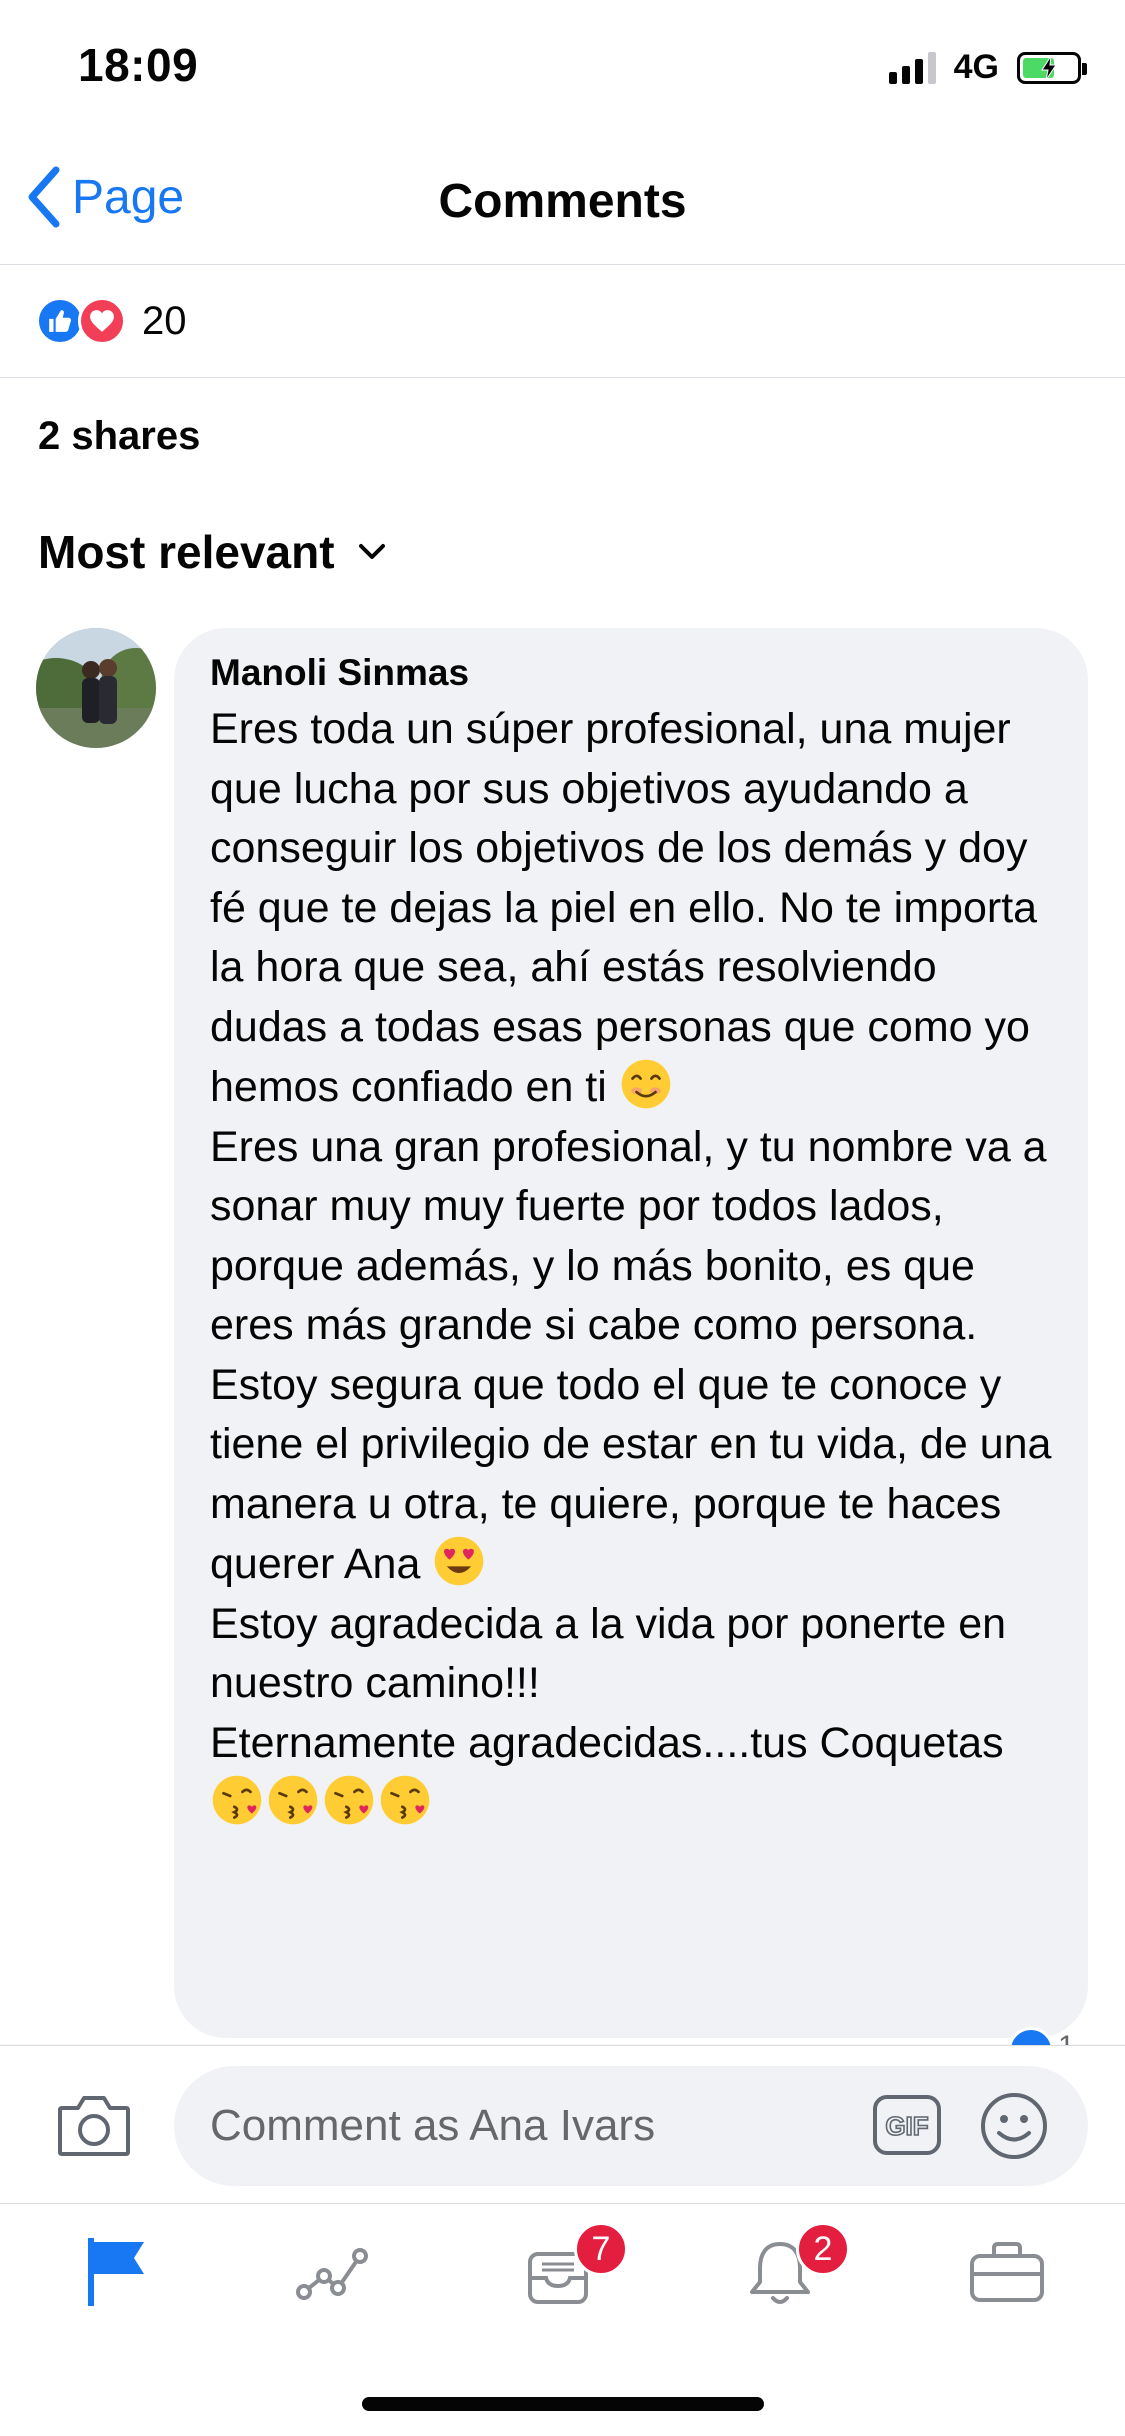 Image resolution: width=1125 pixels, height=2436 pixels. I want to click on tab-notifications: 2, so click(792, 2271).